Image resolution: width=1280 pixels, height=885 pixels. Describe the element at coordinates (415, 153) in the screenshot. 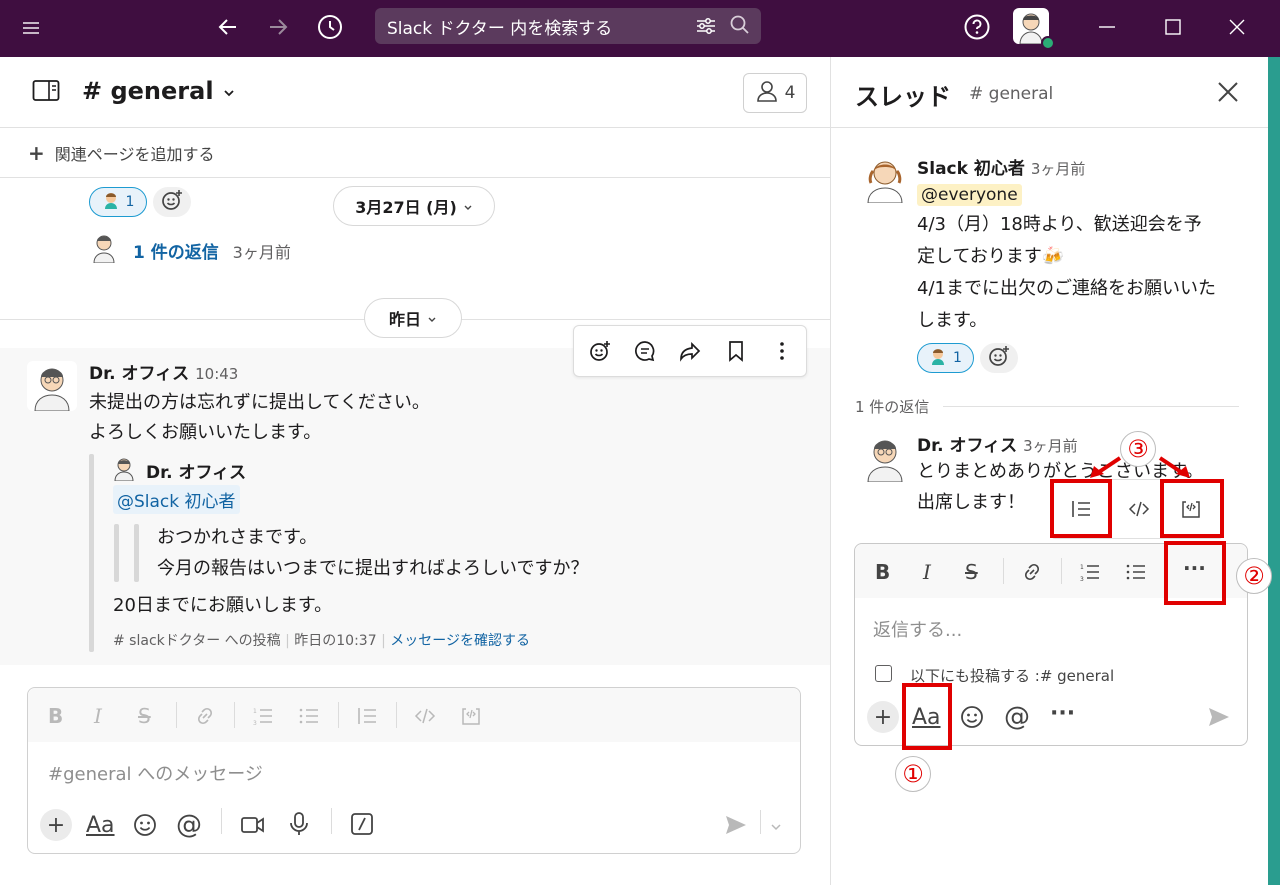

I see `add-page-bar: + 関連ページを追加する` at that location.